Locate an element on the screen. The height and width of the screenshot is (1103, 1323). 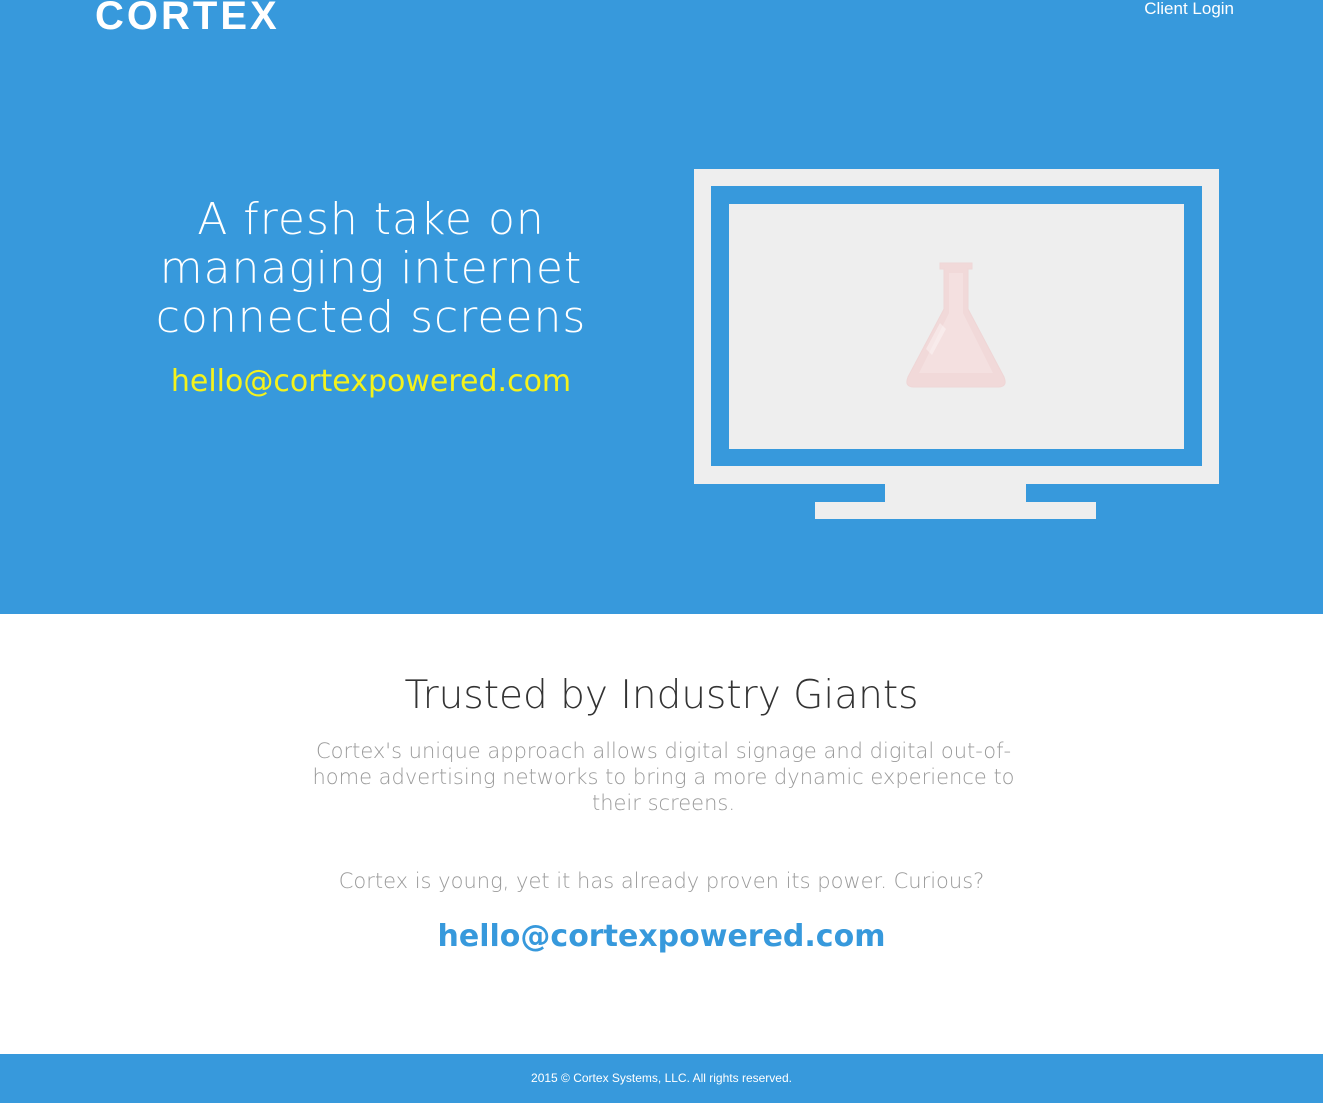
hero-email-link: hello@cortexpowered.com is located at coordinates (371, 382).